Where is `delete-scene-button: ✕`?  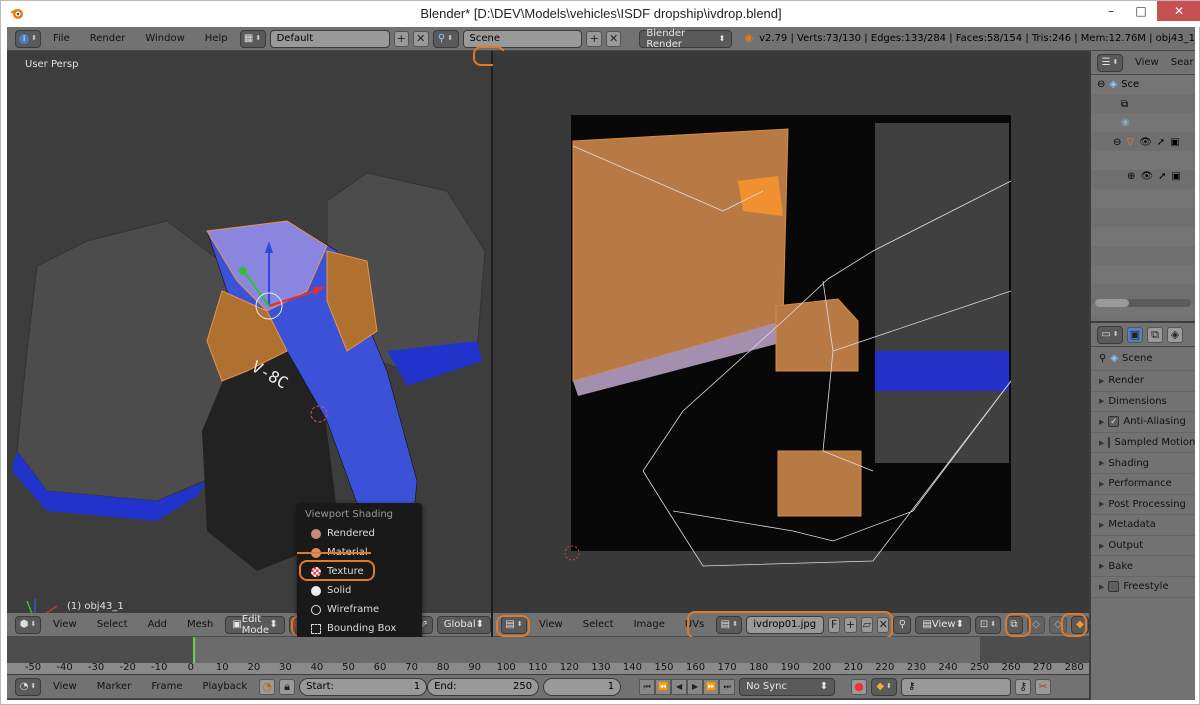
delete-scene-button: ✕ is located at coordinates (613, 38).